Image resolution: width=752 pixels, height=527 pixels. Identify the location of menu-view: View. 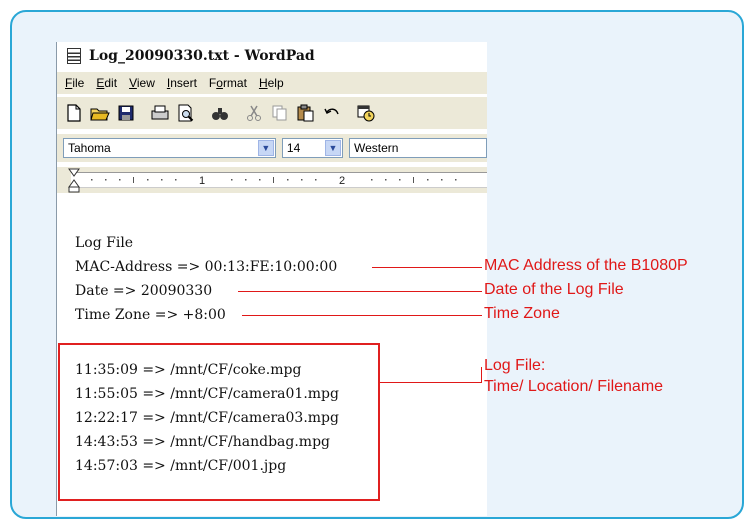
(142, 83).